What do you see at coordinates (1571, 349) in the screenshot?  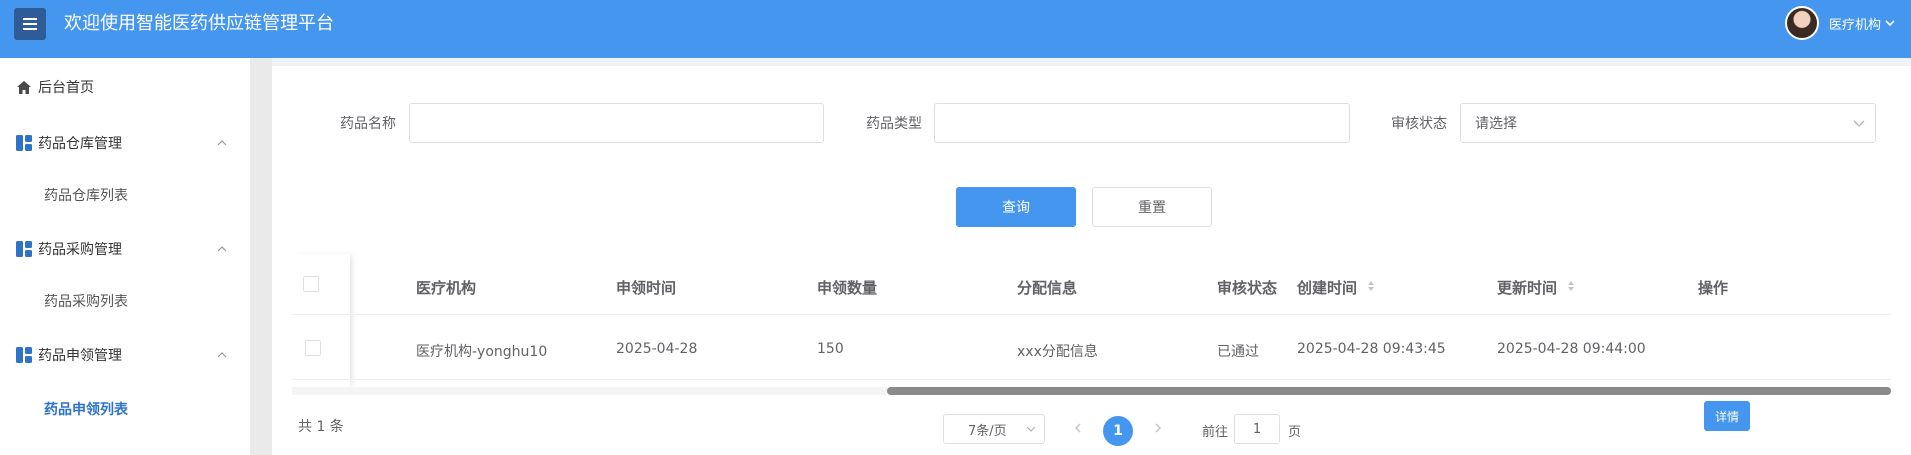 I see `cell-updated: 2025-04-28 09:44:00` at bounding box center [1571, 349].